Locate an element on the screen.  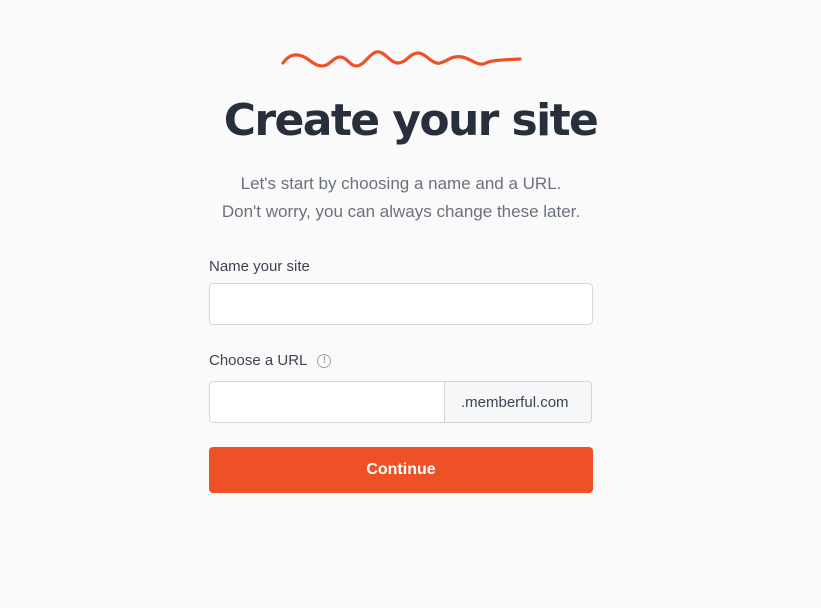
continue-button: Continue is located at coordinates (401, 470).